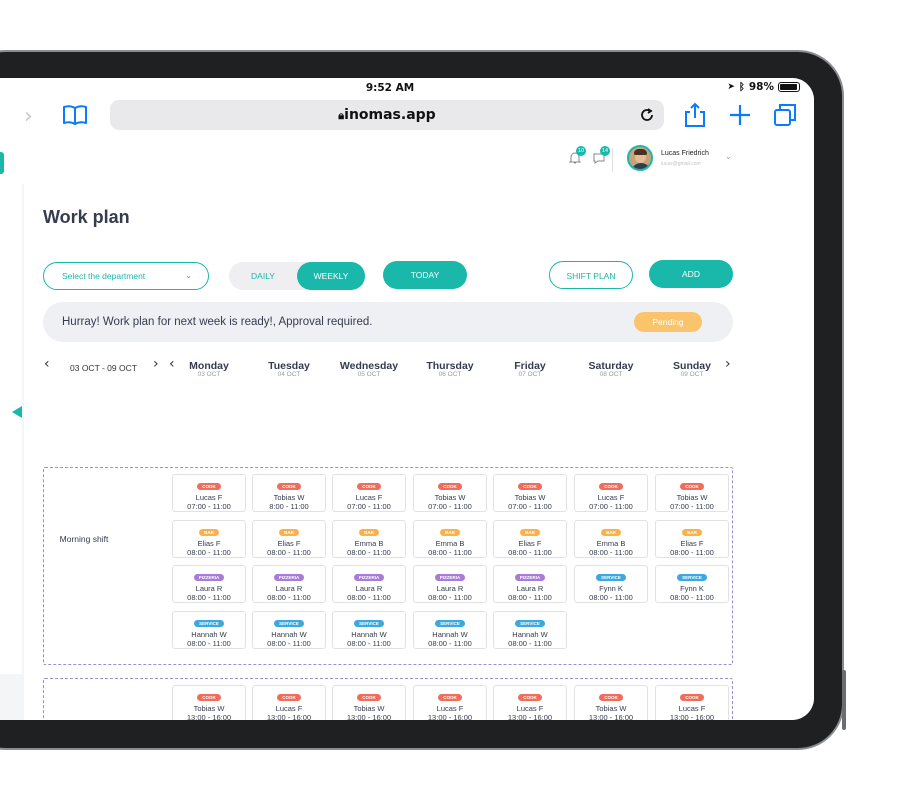 Image resolution: width=912 pixels, height=800 pixels. What do you see at coordinates (761, 87) in the screenshot?
I see `battery-percent: 98%` at bounding box center [761, 87].